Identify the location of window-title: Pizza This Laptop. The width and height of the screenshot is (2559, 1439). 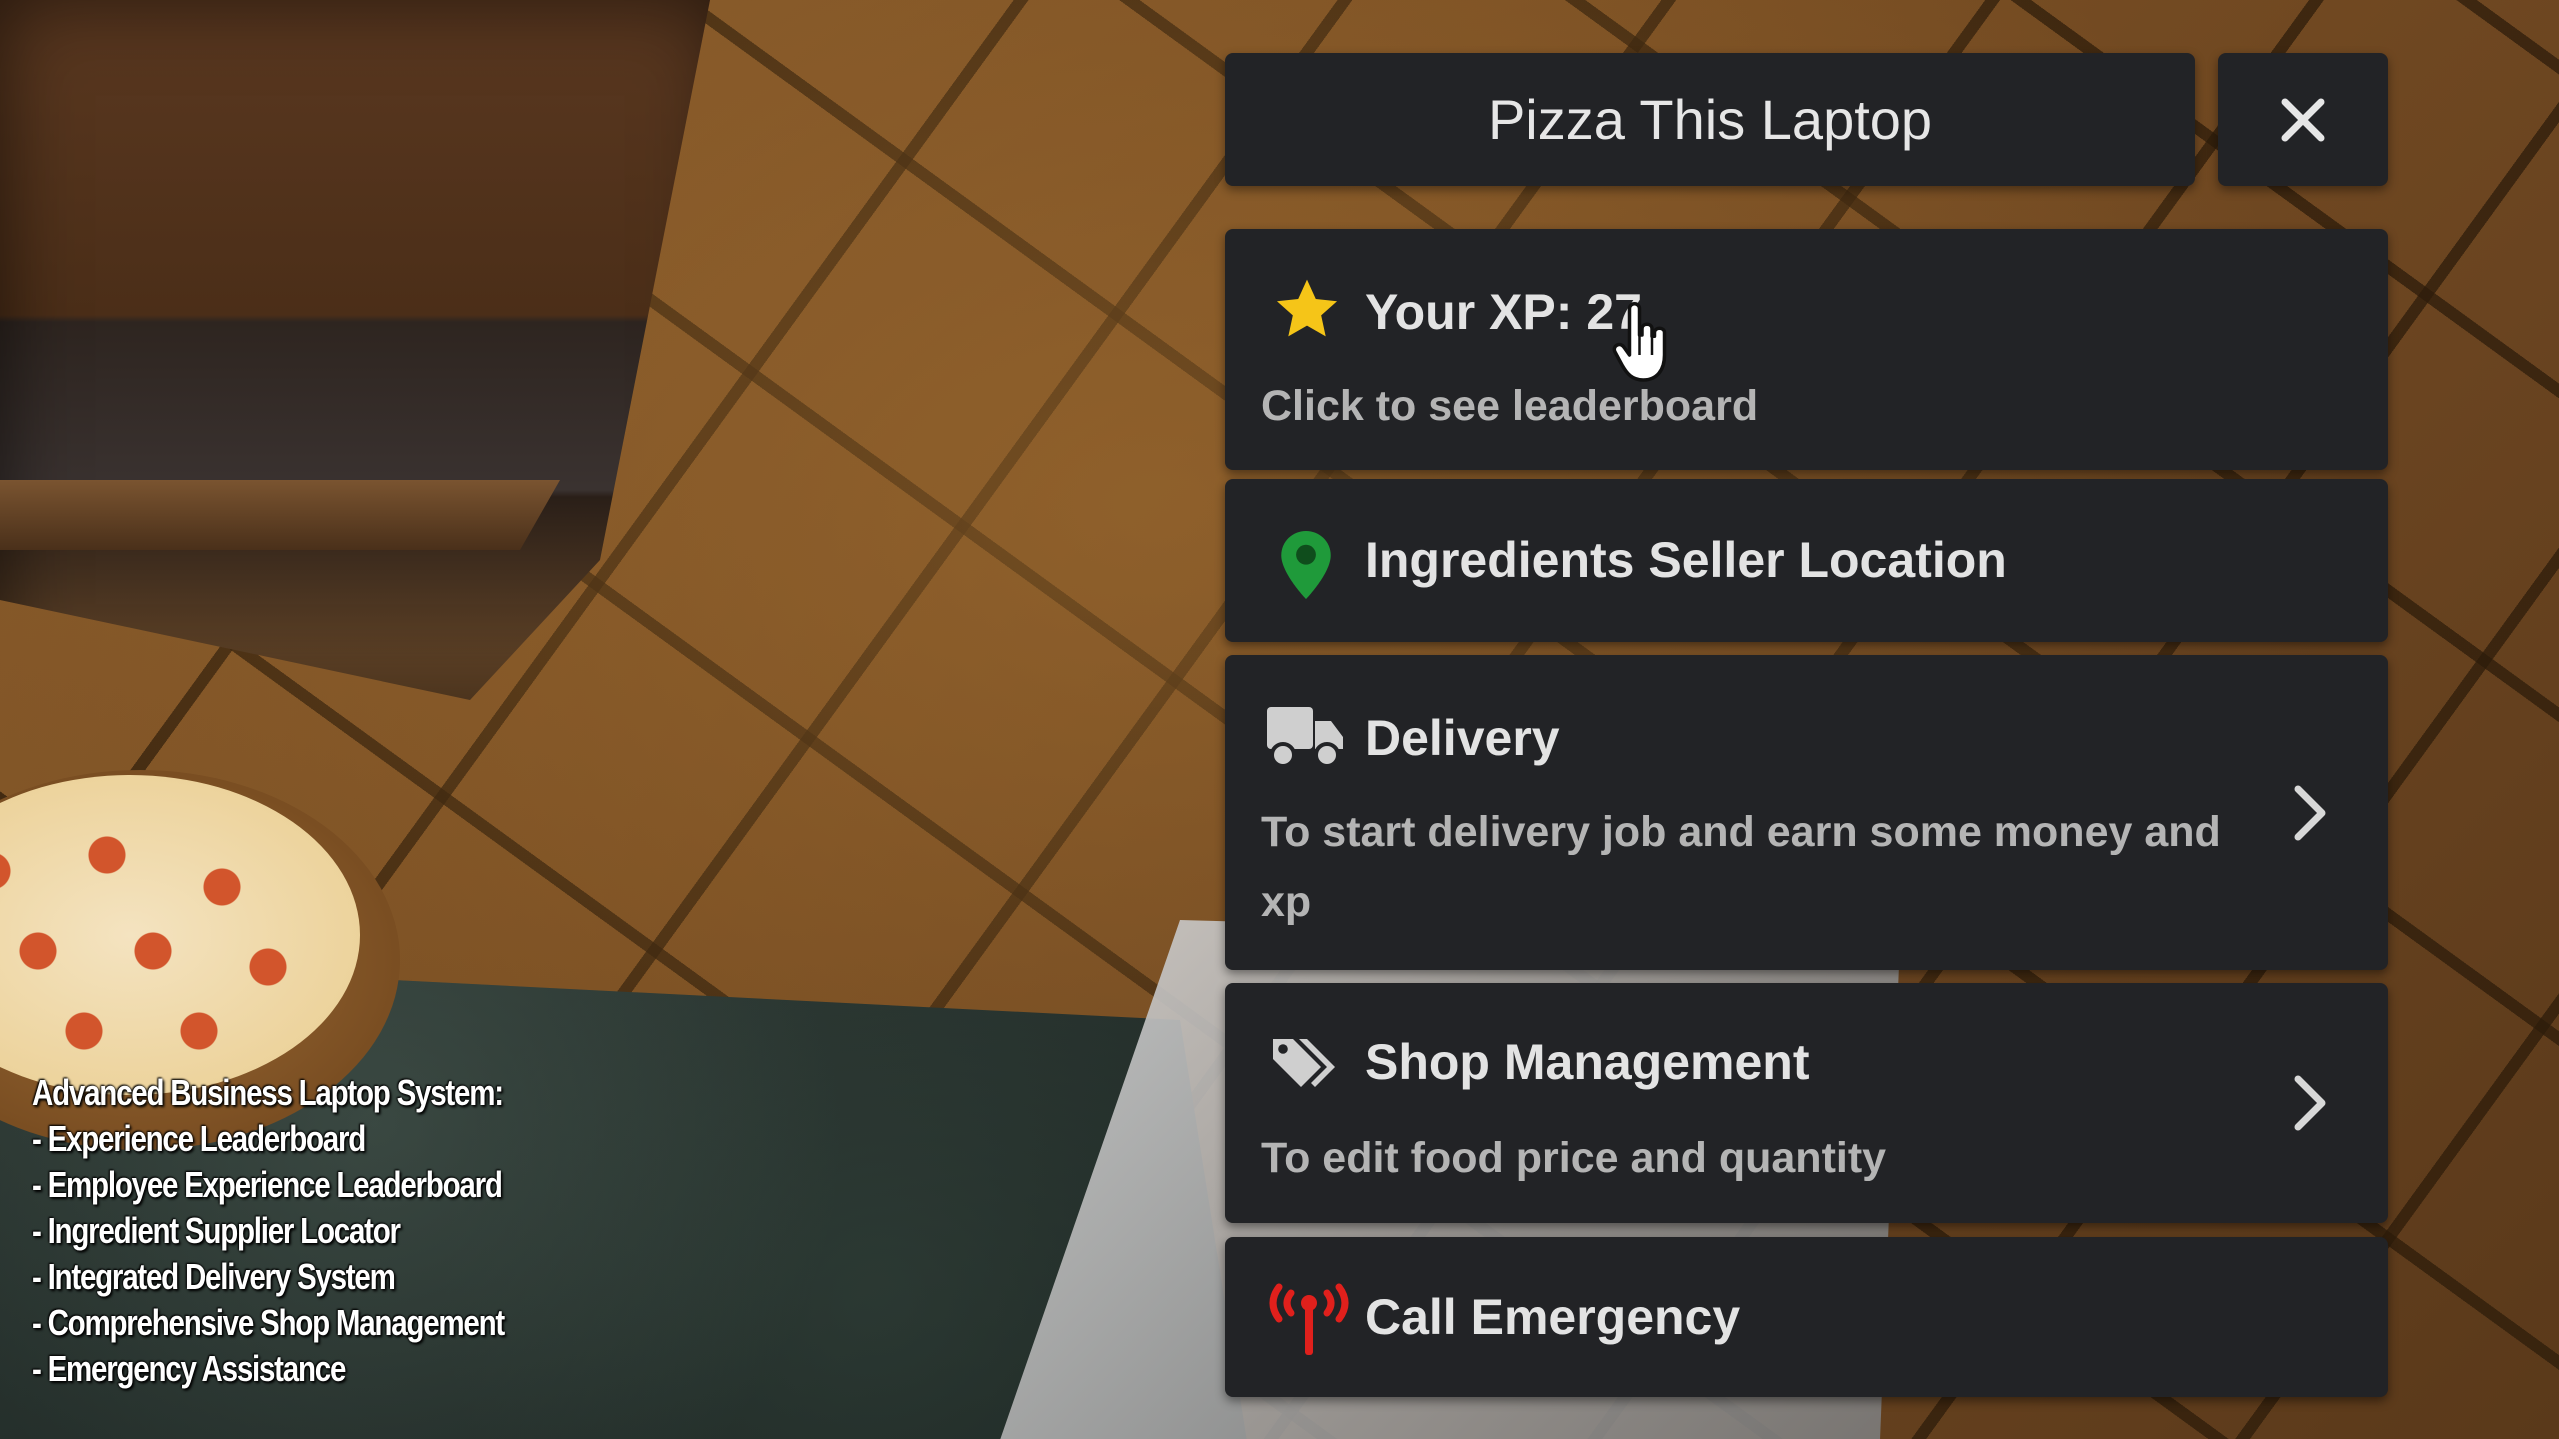
(1710, 119).